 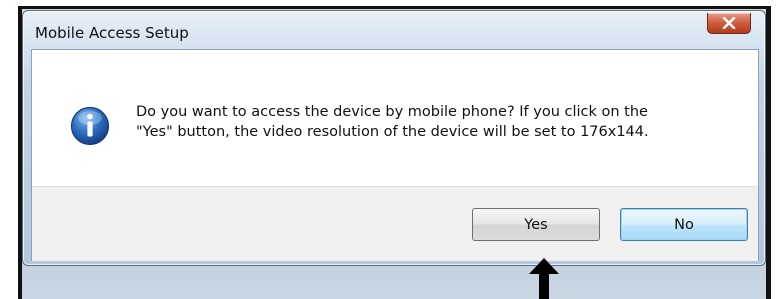 I want to click on info-icon, so click(x=90, y=126).